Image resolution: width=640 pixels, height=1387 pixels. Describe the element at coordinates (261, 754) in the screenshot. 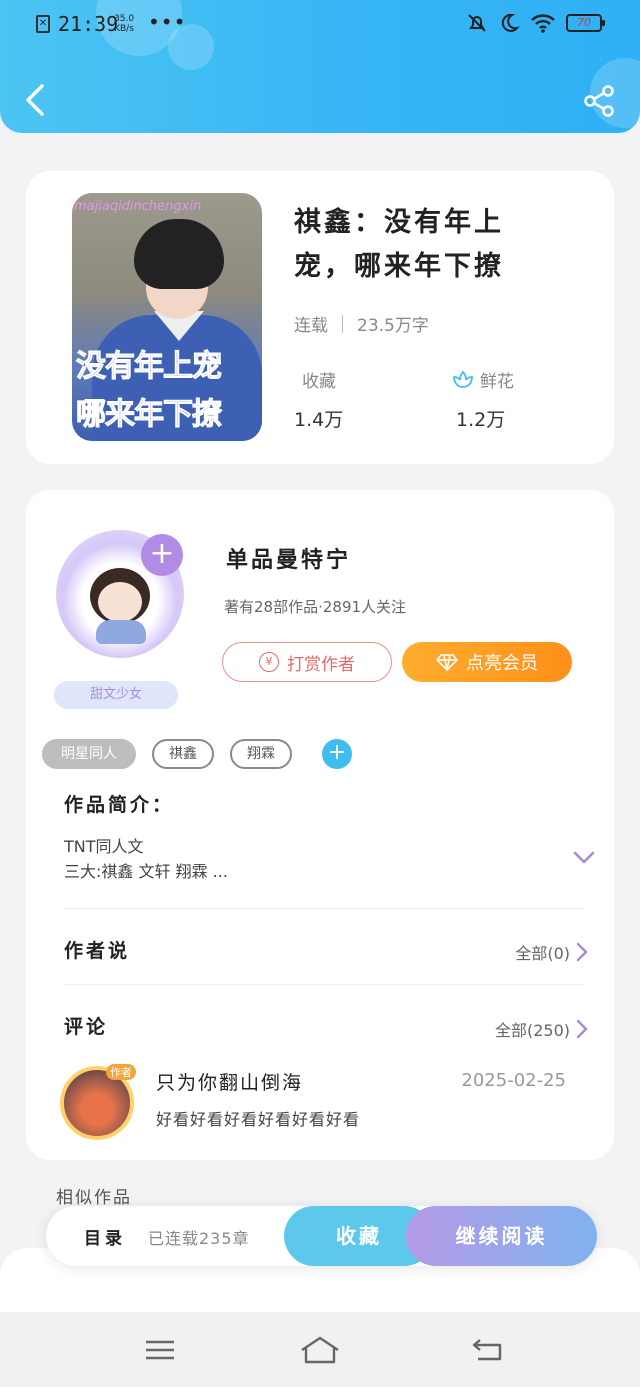

I see `tag-item: 翔霖` at that location.